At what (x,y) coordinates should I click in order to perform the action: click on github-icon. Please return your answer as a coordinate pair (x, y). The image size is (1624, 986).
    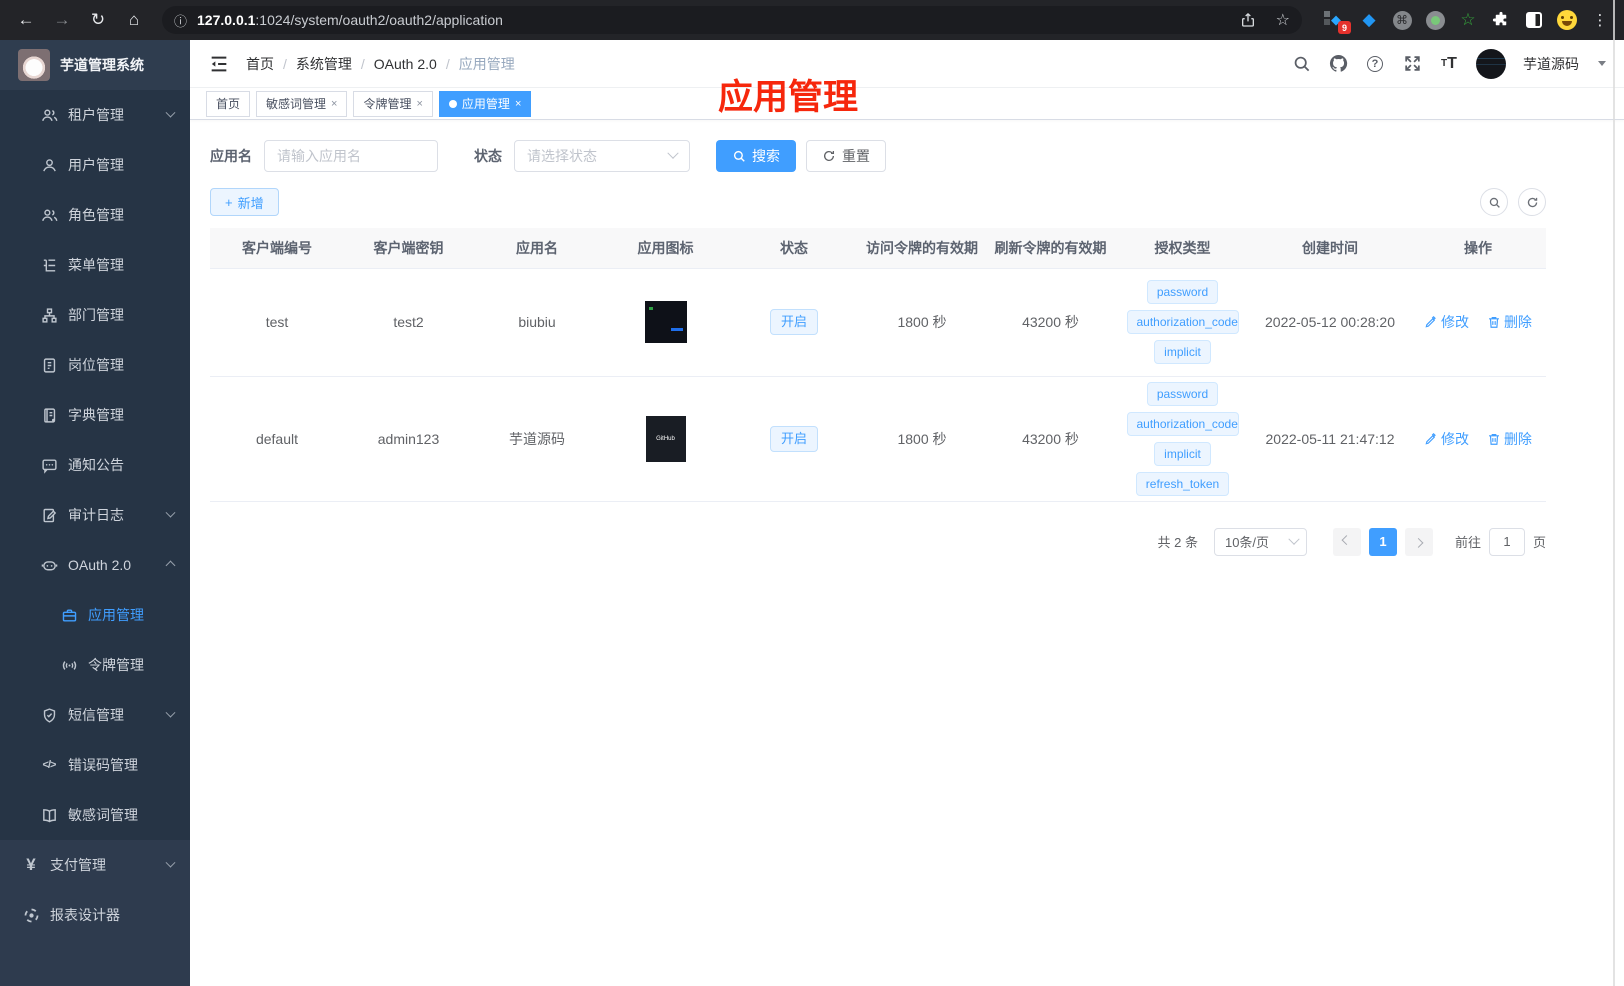
    Looking at the image, I should click on (1338, 64).